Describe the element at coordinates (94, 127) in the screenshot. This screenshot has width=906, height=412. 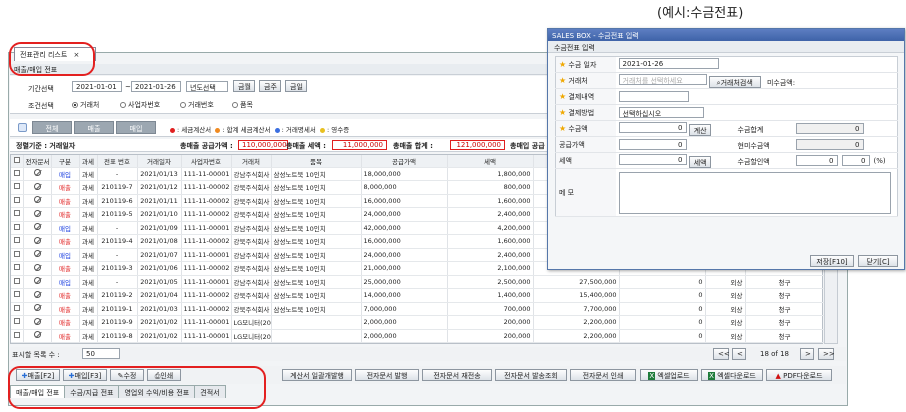
I see `sales-filter-button: 매출` at that location.